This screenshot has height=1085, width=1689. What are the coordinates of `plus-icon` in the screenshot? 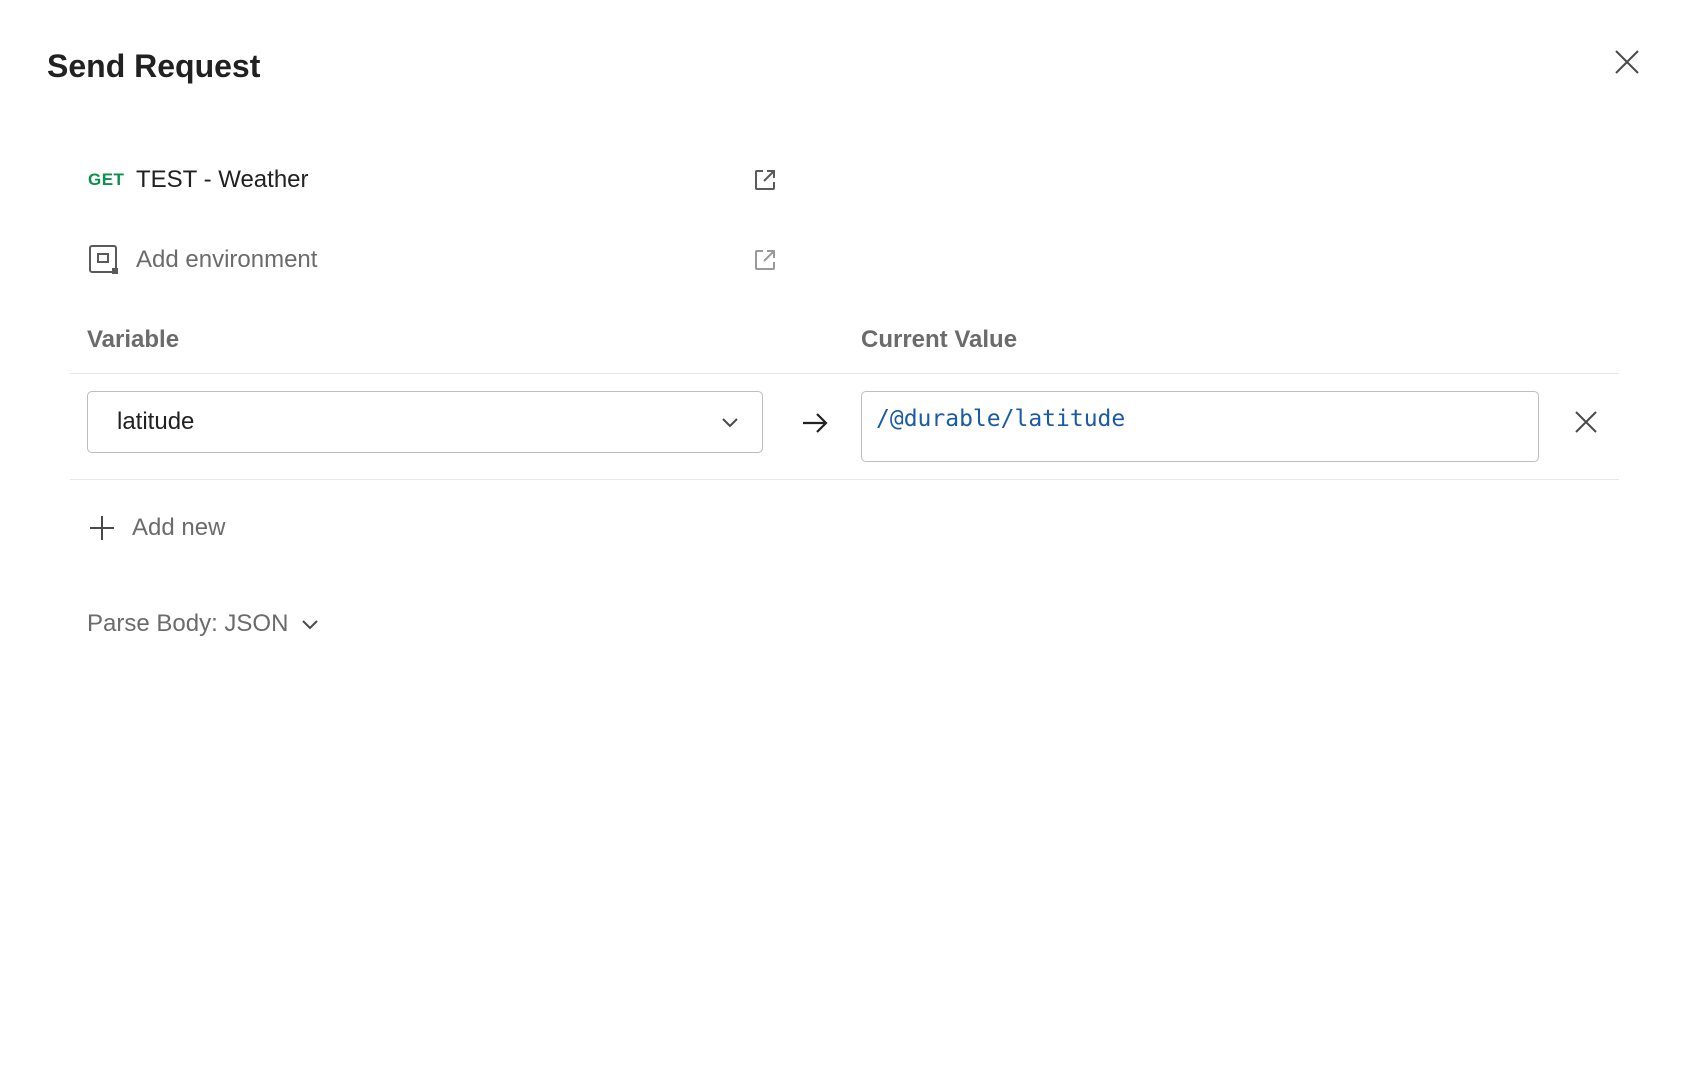 It's located at (102, 528).